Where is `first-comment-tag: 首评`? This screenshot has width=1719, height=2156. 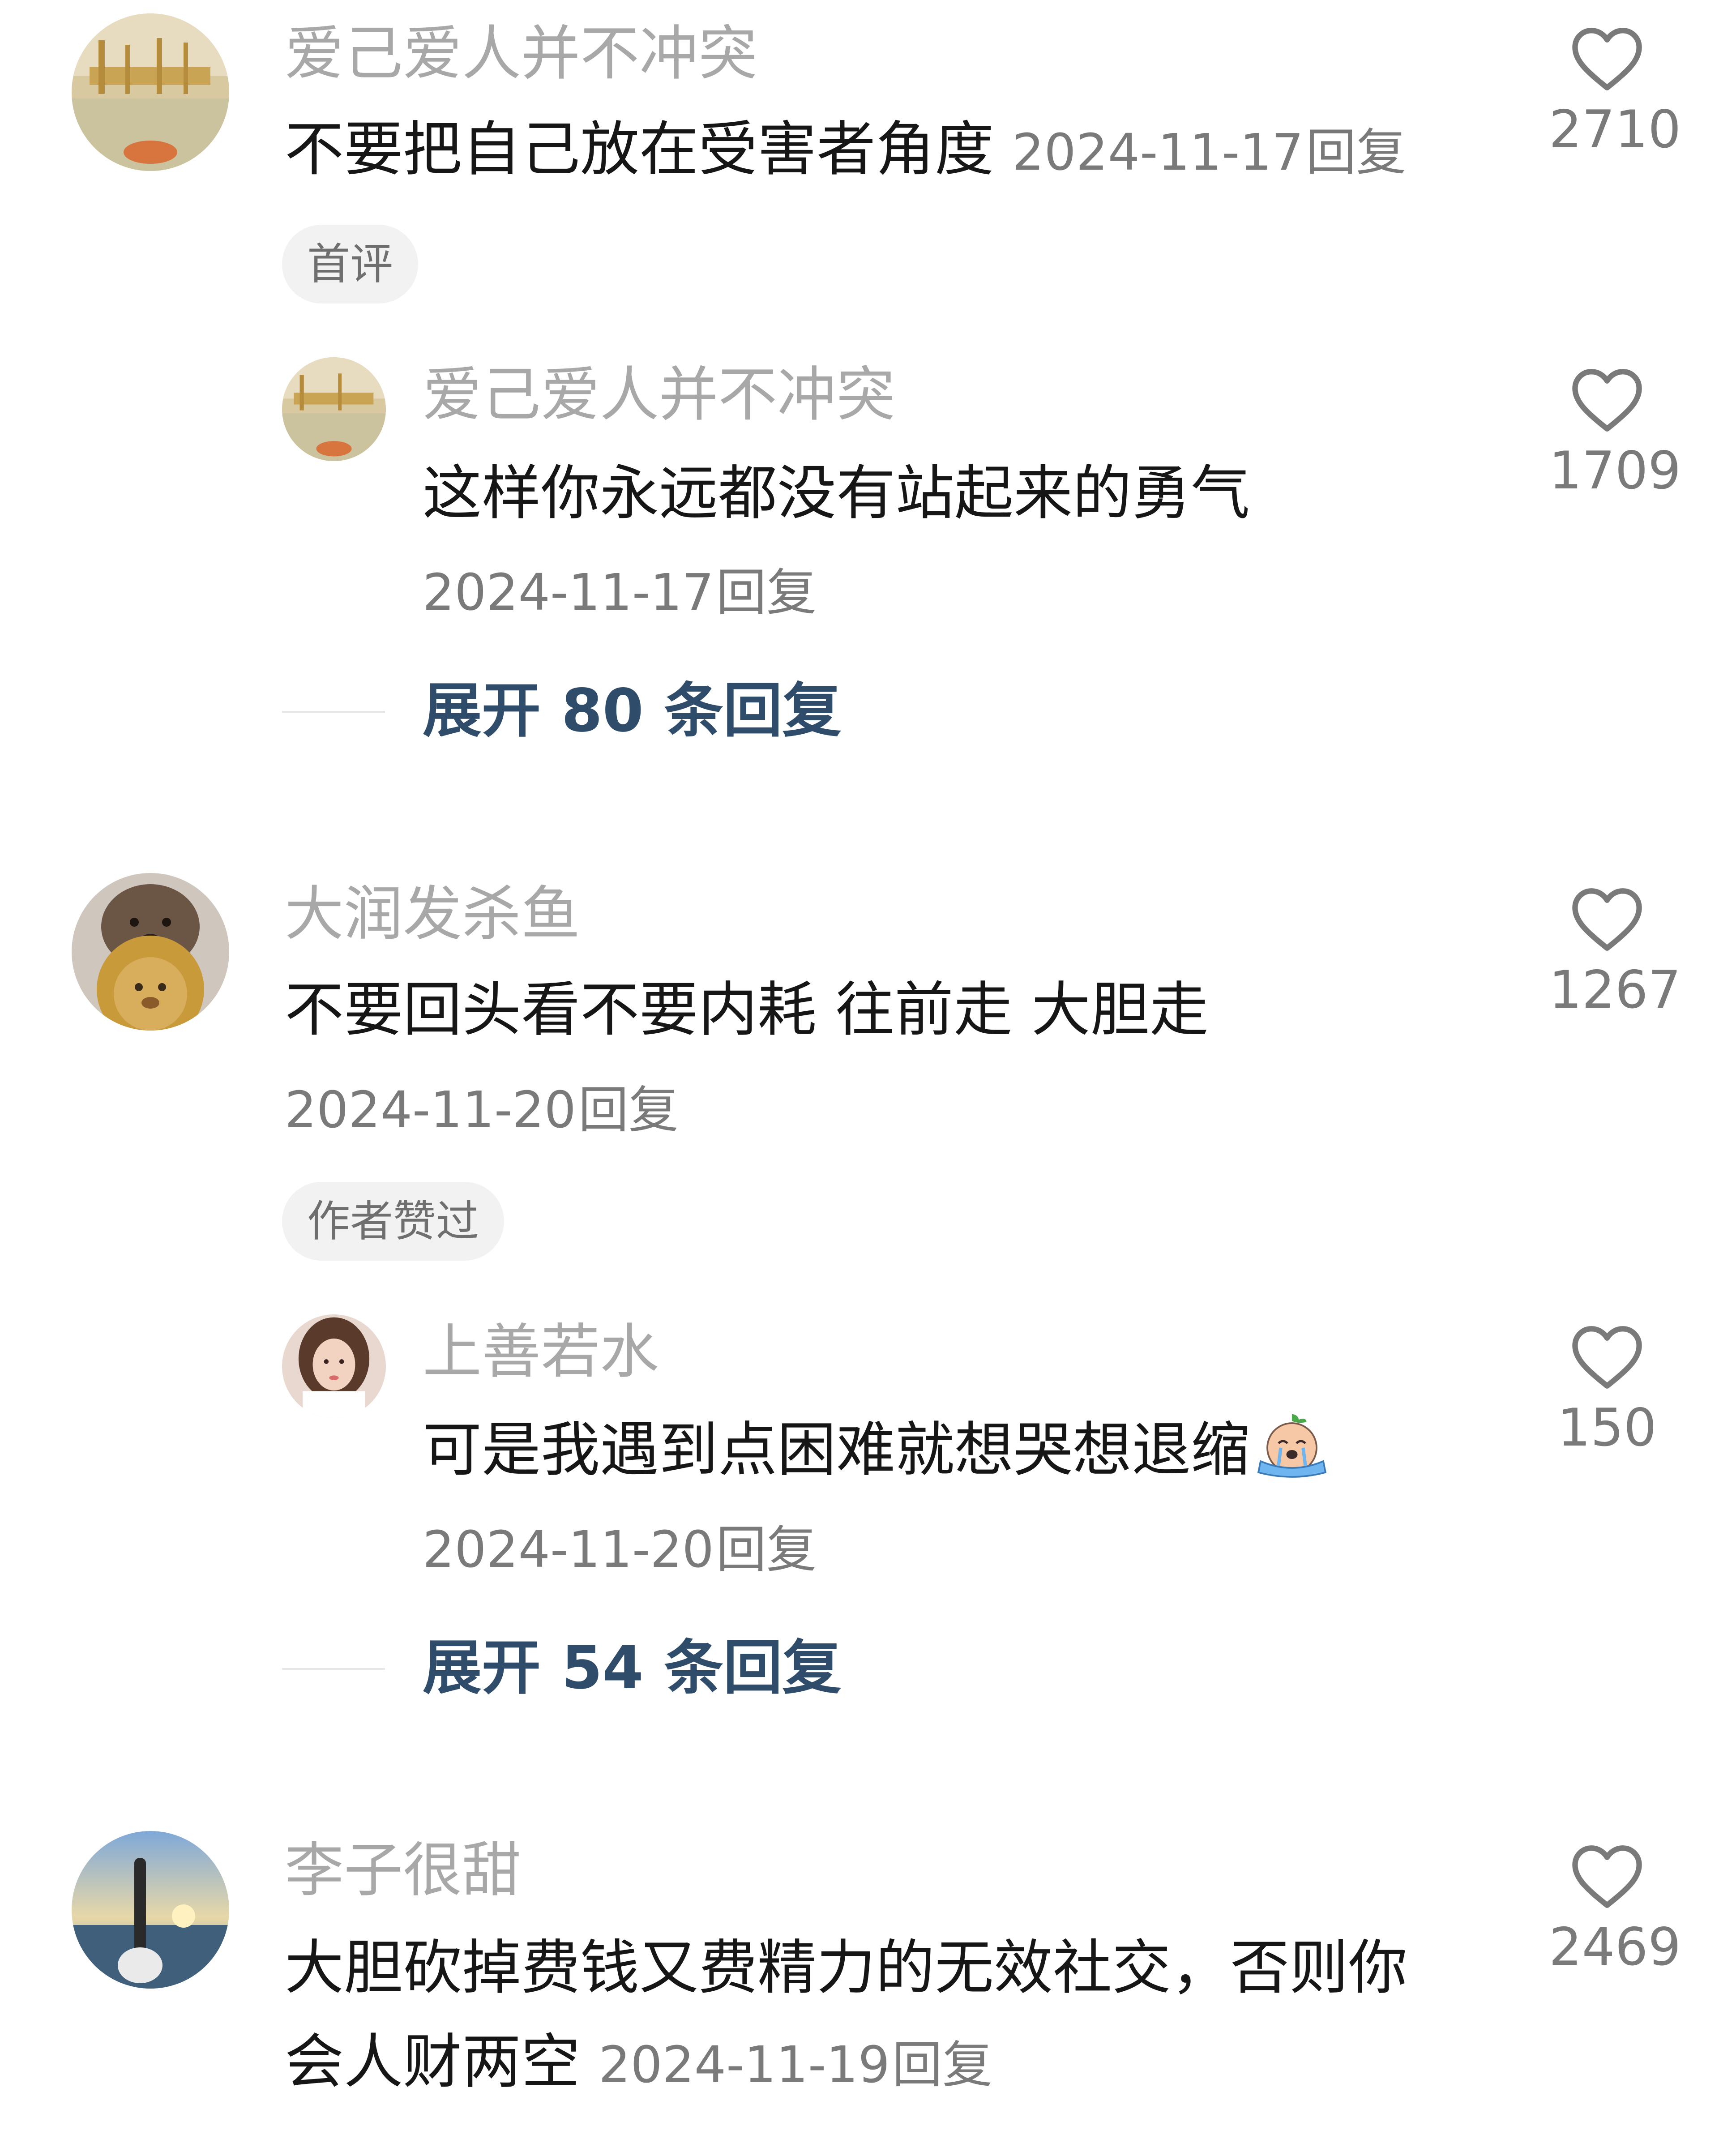 first-comment-tag: 首评 is located at coordinates (350, 264).